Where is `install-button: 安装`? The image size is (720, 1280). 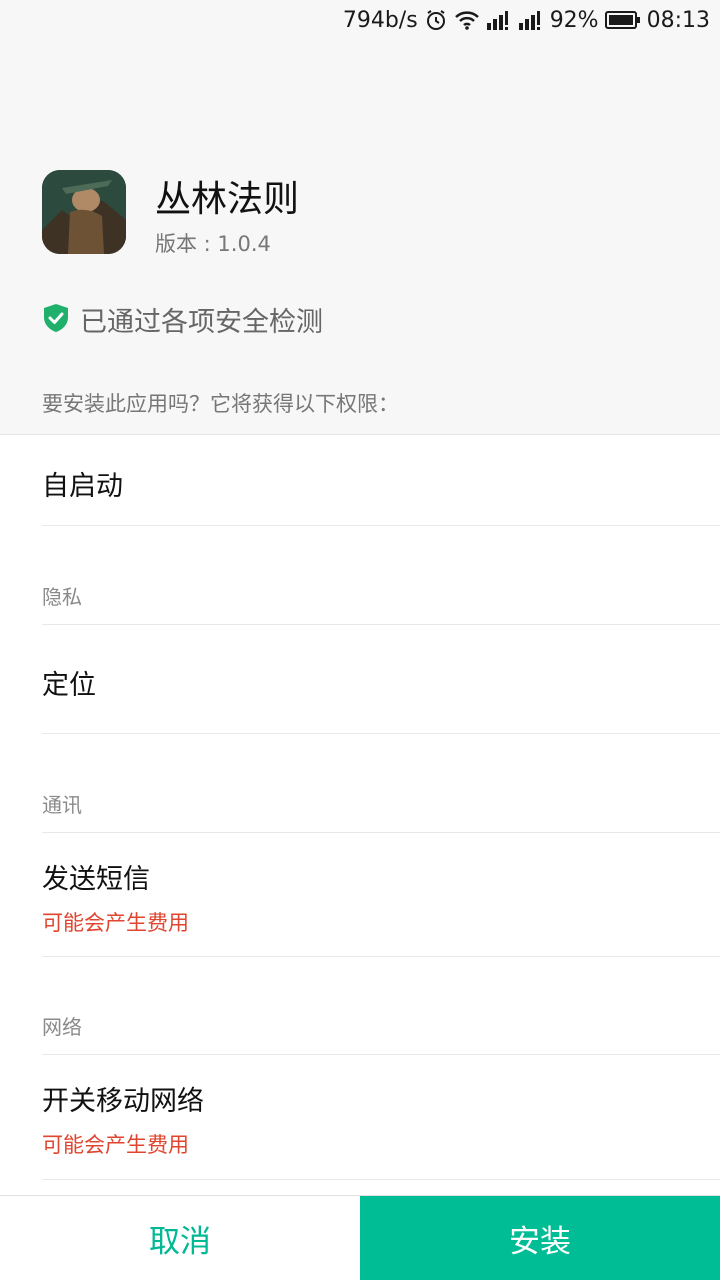 install-button: 安装 is located at coordinates (540, 1238).